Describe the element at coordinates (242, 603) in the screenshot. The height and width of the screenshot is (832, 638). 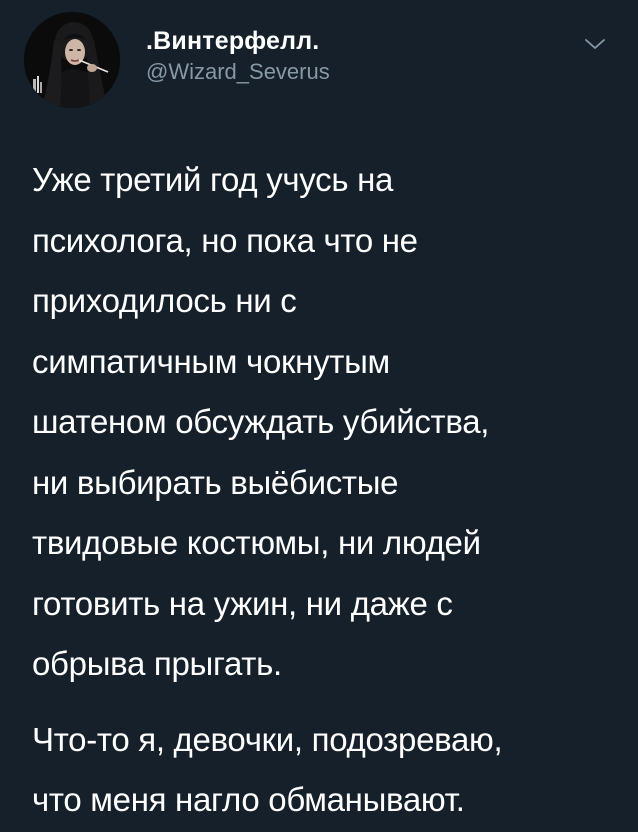
I see `tweet-line: готовить на ужин, ни даже с` at that location.